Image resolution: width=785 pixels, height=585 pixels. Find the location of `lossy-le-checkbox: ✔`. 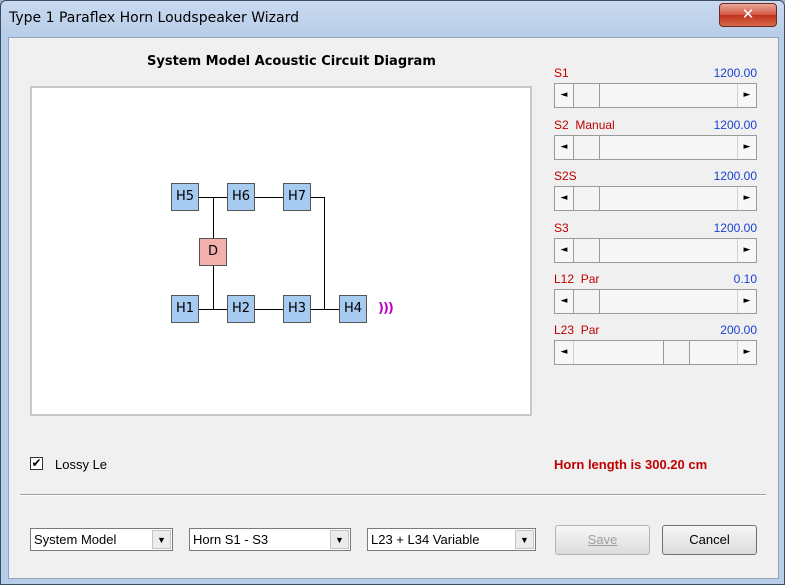

lossy-le-checkbox: ✔ is located at coordinates (36, 463).